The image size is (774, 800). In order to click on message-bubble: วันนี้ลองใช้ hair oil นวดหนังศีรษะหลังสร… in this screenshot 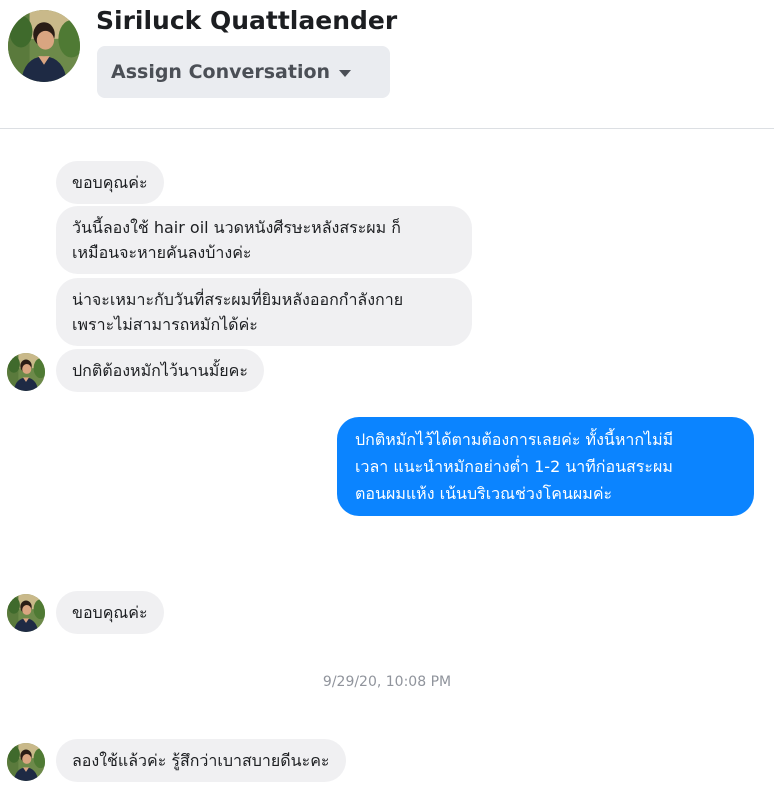, I will do `click(264, 240)`.